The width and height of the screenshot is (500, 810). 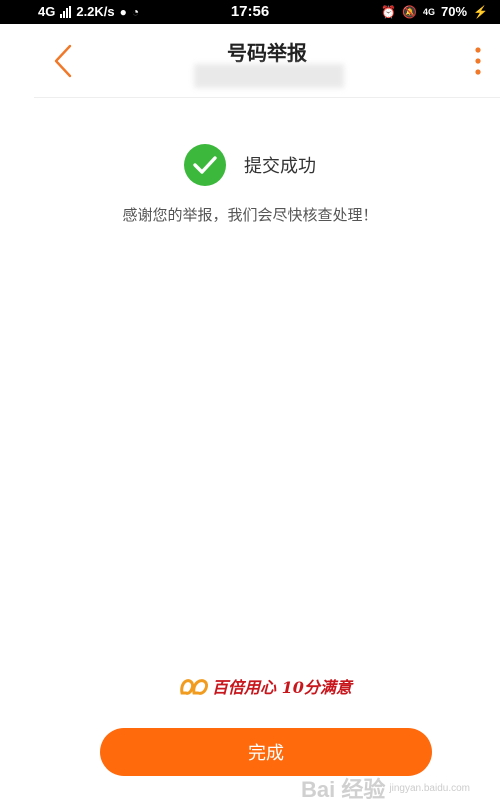 What do you see at coordinates (429, 788) in the screenshot?
I see `watermark-sub: jingyan.baidu.com` at bounding box center [429, 788].